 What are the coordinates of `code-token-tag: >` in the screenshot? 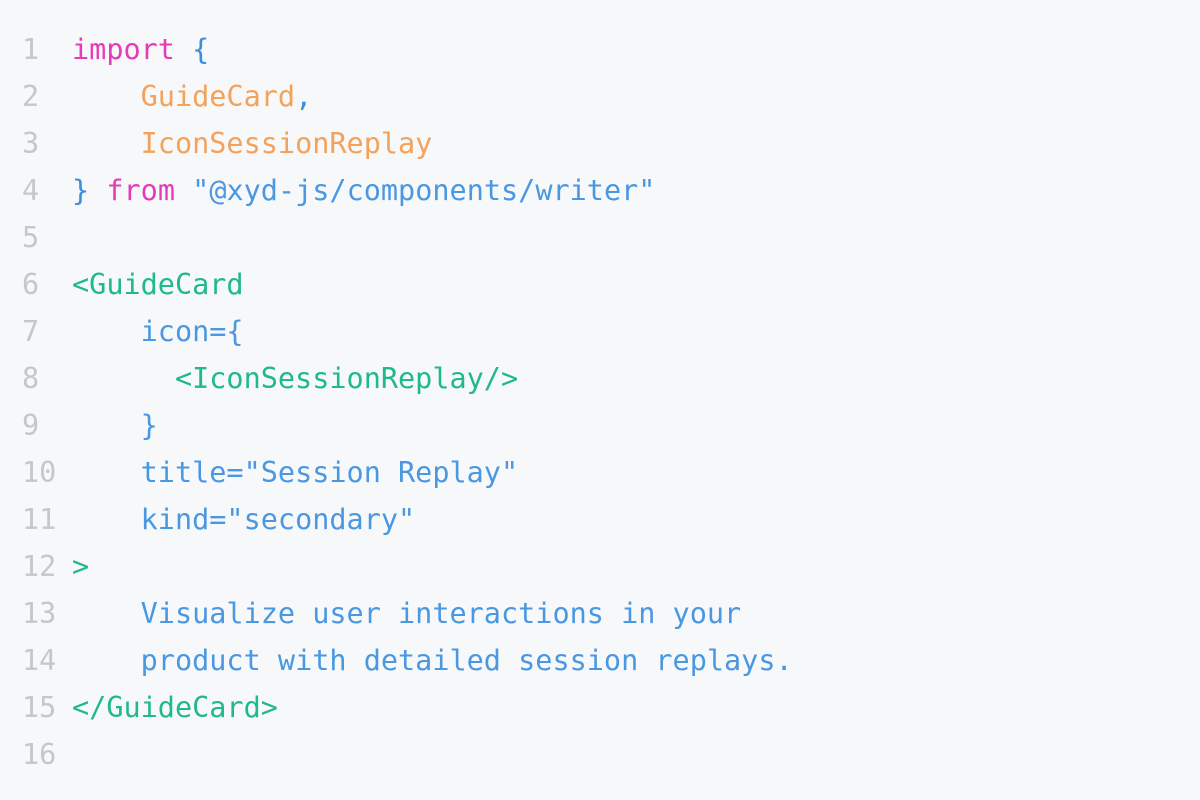 It's located at (81, 566).